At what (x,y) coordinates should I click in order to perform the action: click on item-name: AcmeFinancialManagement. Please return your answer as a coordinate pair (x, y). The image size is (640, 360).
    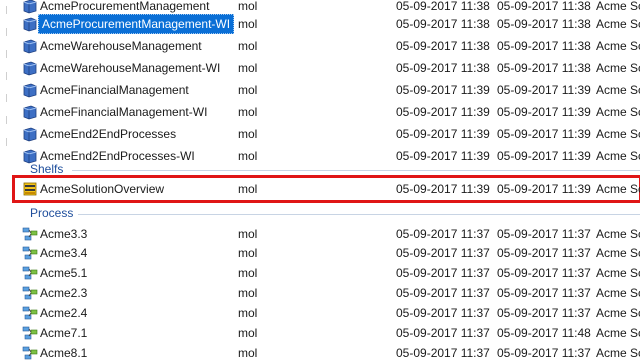
    Looking at the image, I should click on (114, 90).